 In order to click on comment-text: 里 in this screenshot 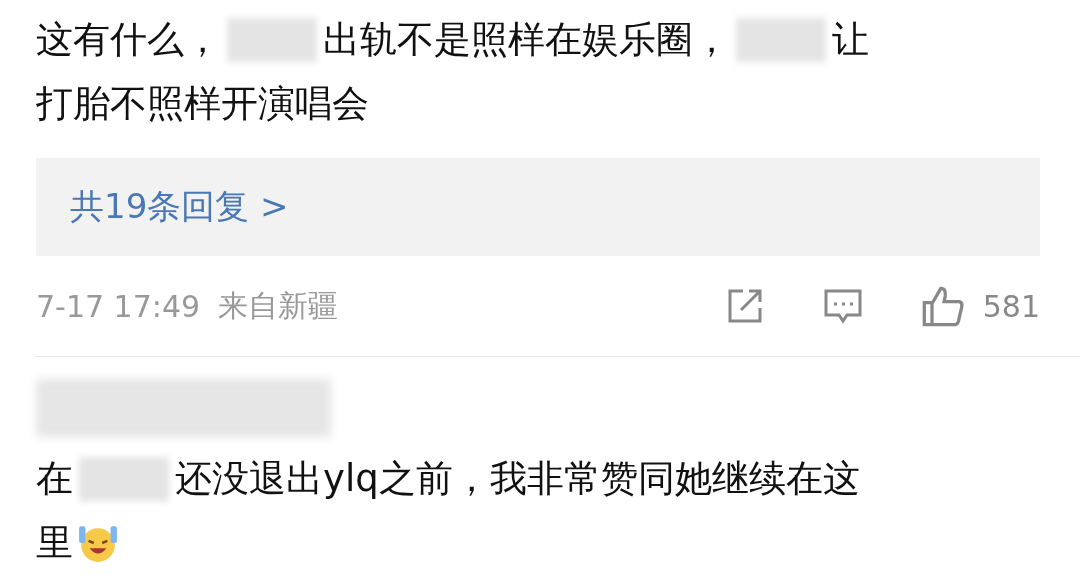, I will do `click(54, 543)`.